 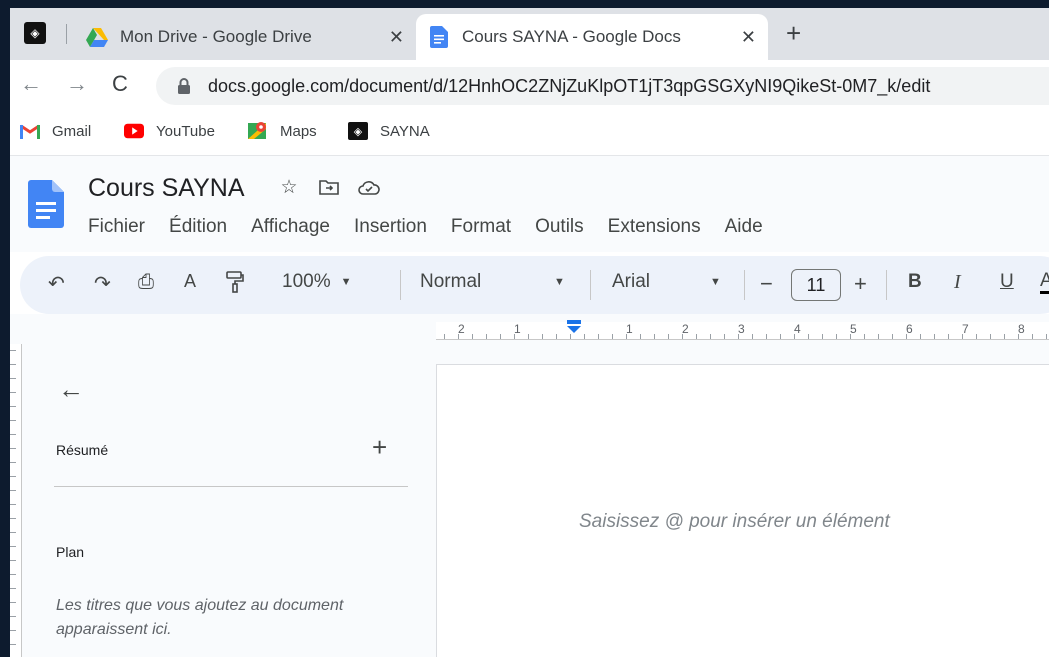 I want to click on menu-insert: Insertion, so click(x=390, y=227).